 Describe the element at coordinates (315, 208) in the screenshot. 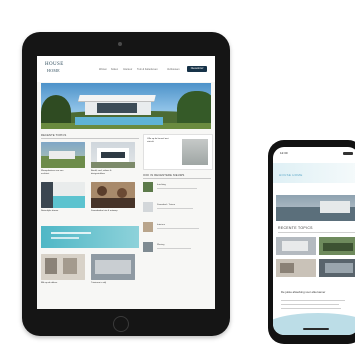

I see `phone-hero-image` at that location.